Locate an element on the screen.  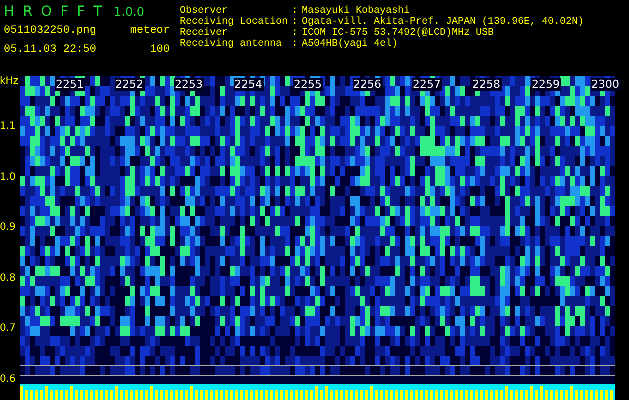
meteor-count: 100 is located at coordinates (159, 50).